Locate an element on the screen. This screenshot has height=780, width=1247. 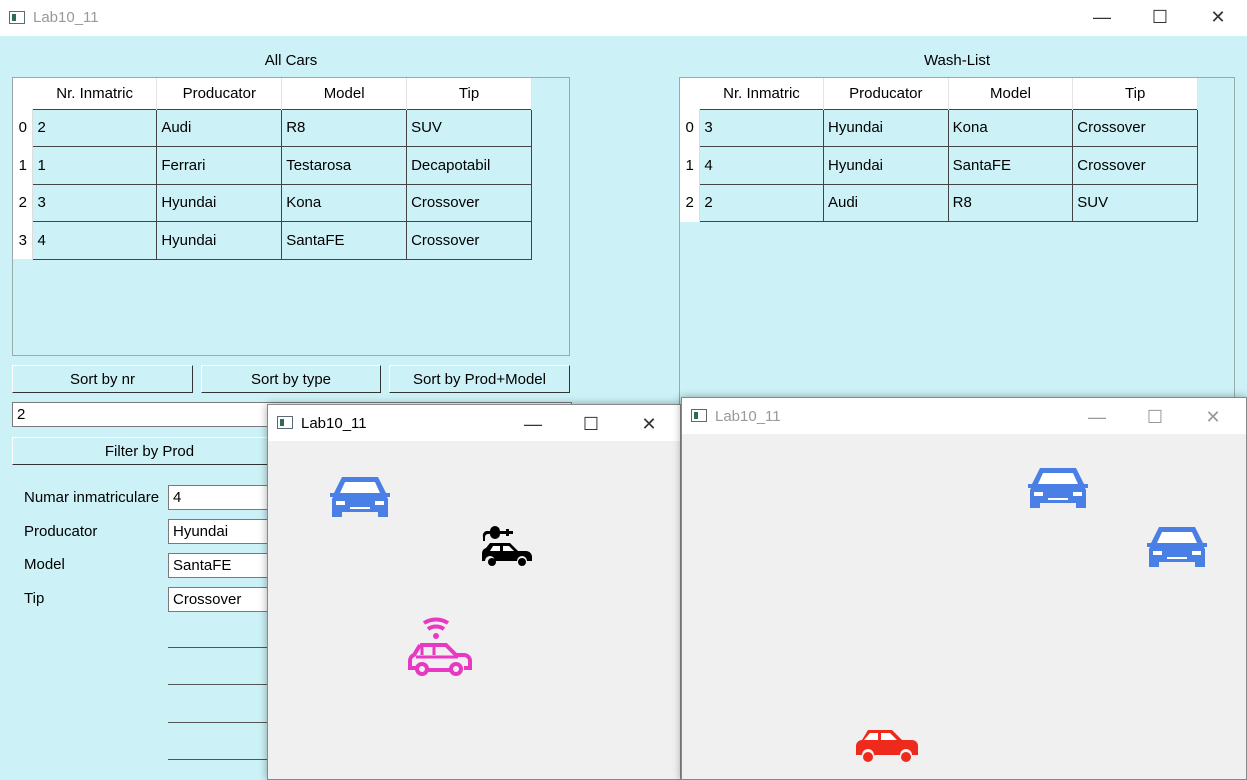
sort-by-prod-model-button: Sort by Prod+Model is located at coordinates (479, 379).